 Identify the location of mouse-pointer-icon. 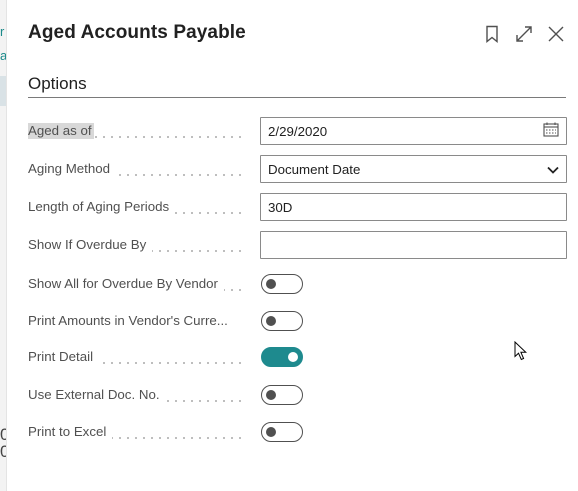
(520, 351).